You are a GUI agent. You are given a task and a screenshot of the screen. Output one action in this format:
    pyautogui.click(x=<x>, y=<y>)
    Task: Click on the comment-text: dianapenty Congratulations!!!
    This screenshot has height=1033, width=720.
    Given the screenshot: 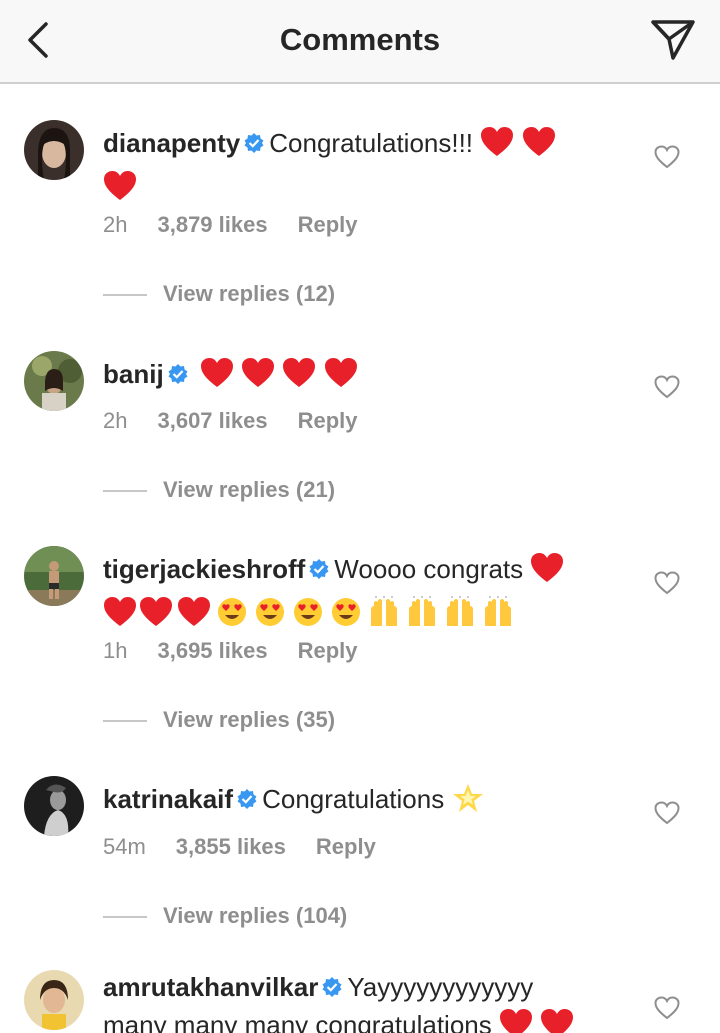 What is the action you would take?
    pyautogui.click(x=353, y=168)
    